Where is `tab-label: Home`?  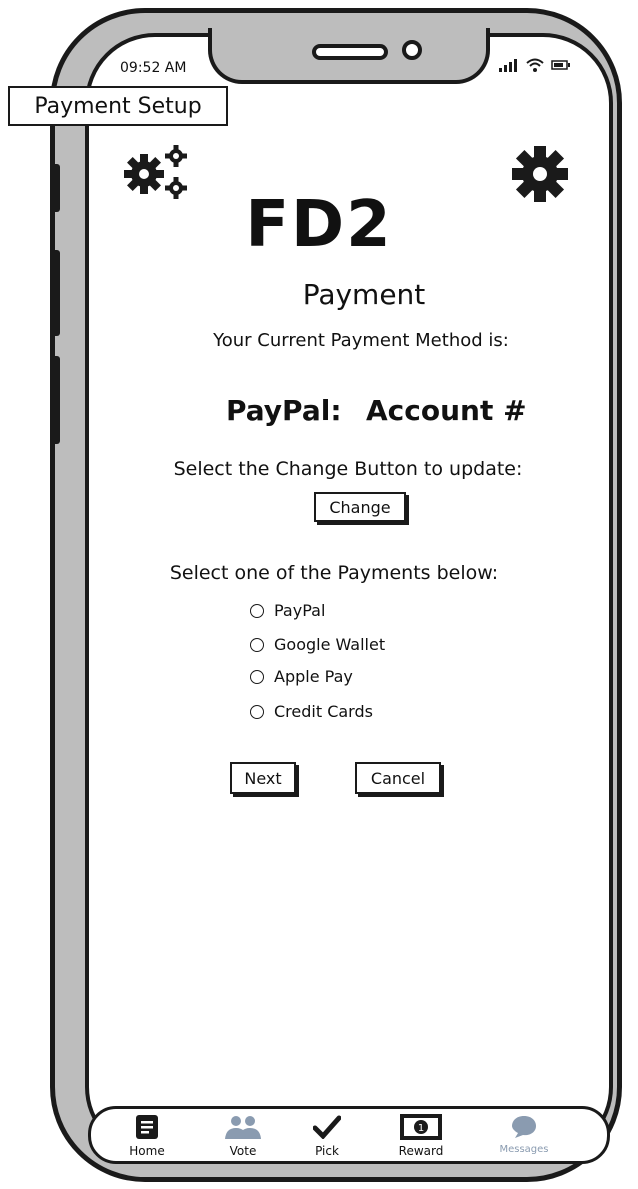 tab-label: Home is located at coordinates (147, 1151).